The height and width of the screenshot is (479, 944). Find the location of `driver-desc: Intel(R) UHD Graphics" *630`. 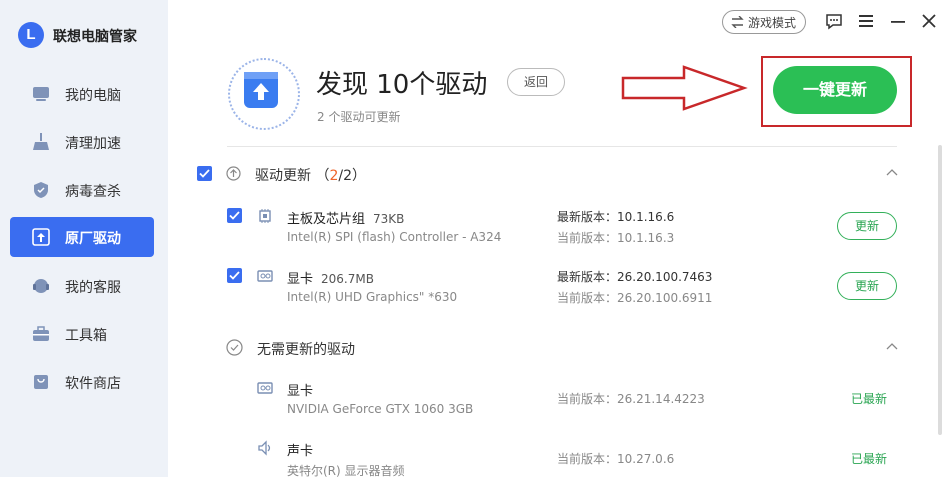

driver-desc: Intel(R) UHD Graphics" *630 is located at coordinates (372, 297).